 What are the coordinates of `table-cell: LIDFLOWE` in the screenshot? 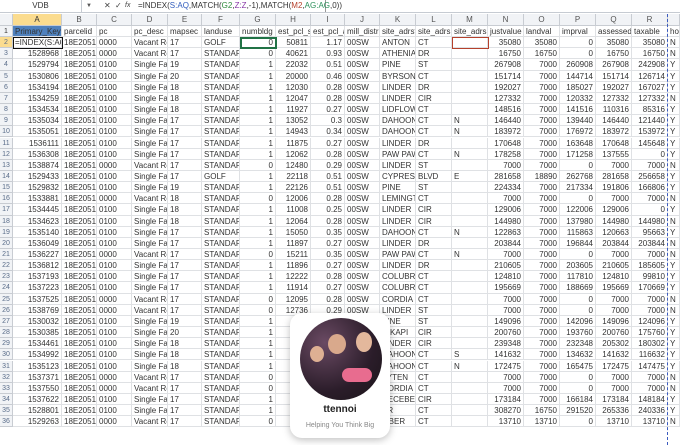 It's located at (398, 110).